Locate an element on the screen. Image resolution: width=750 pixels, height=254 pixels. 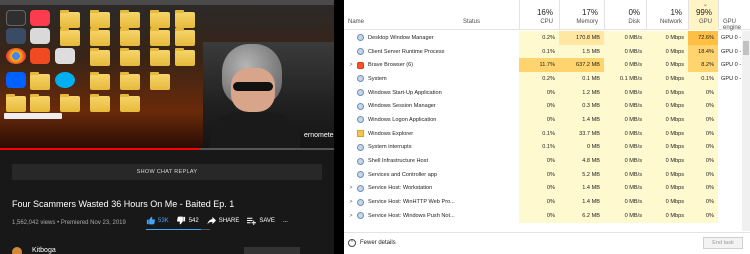
column-cpu: 16% CPU is located at coordinates (539, 15).